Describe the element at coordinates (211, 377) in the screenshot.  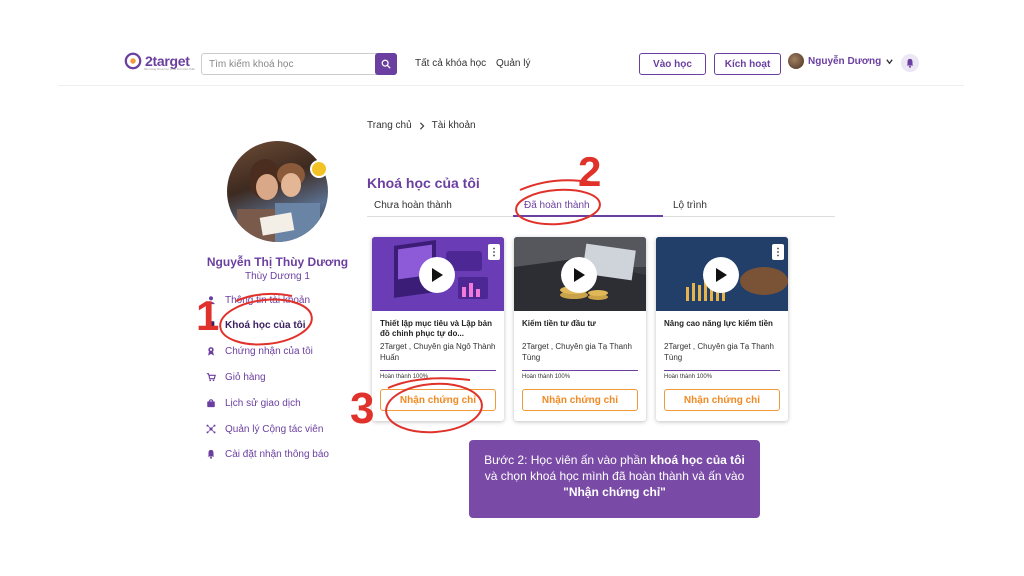
I see `cart-icon` at that location.